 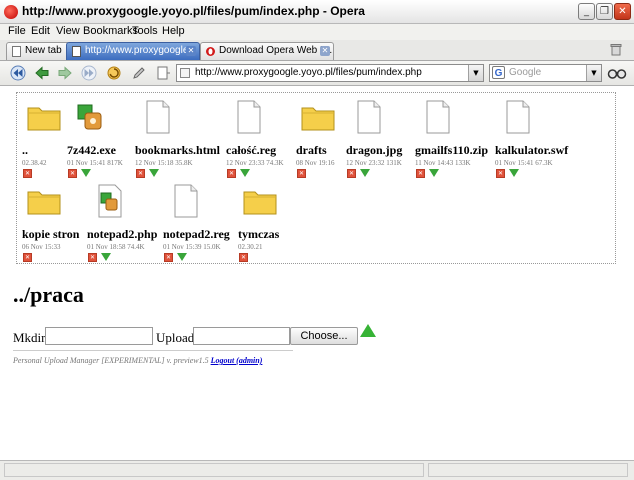 What do you see at coordinates (196, 234) in the screenshot?
I see `file-name: notepad2.reg` at bounding box center [196, 234].